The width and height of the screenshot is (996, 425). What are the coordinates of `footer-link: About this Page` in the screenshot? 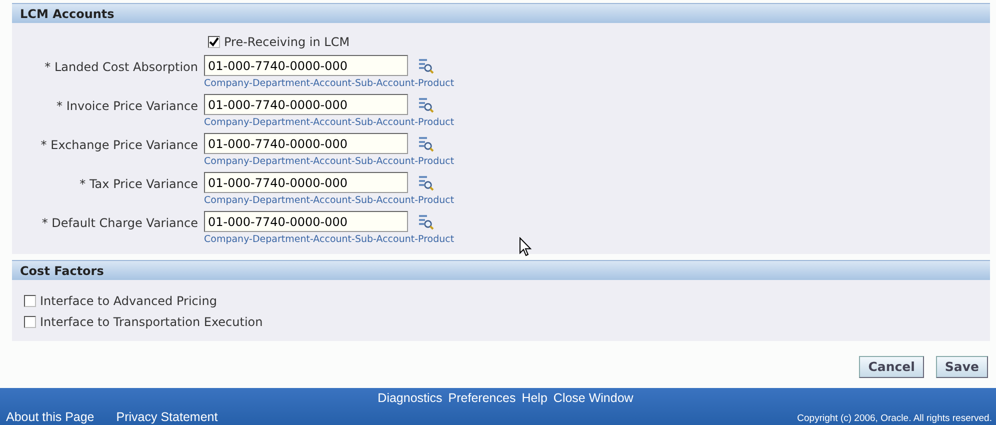 It's located at (50, 416).